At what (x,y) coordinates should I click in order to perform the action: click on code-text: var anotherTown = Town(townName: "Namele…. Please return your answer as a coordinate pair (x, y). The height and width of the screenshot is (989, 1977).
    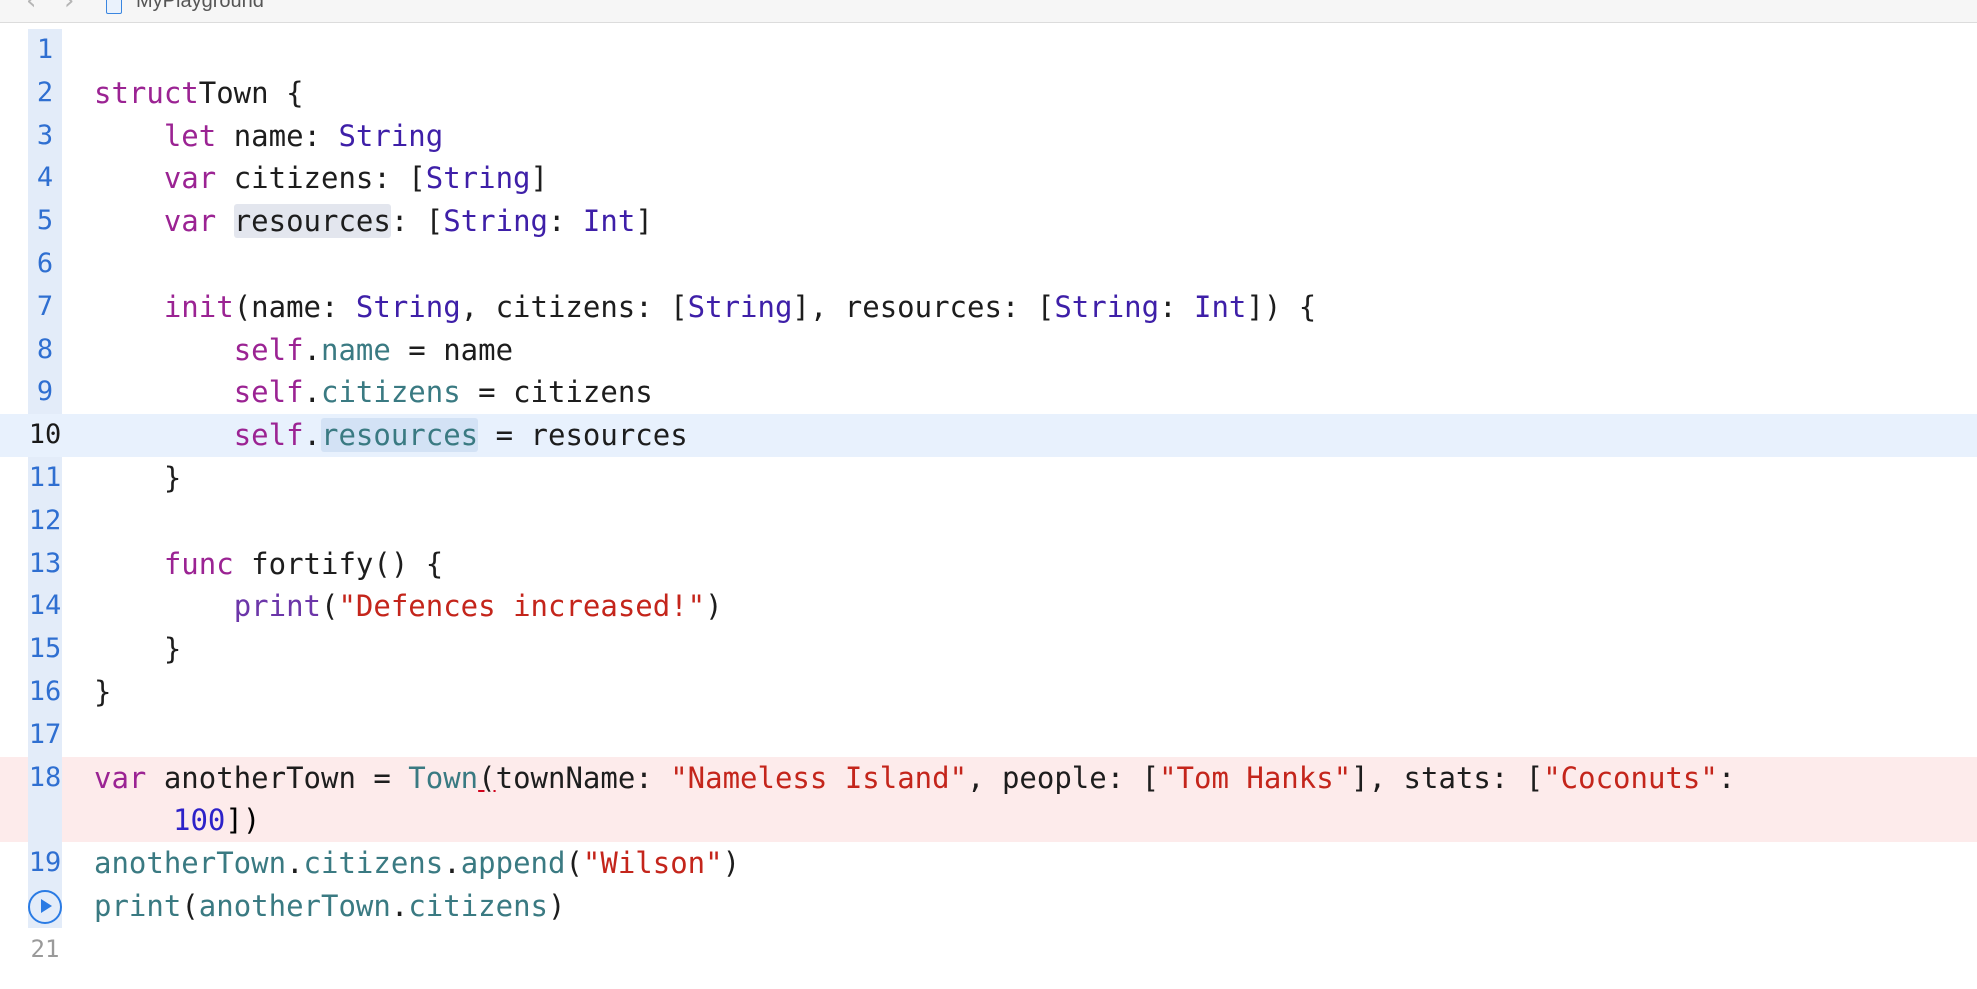
    Looking at the image, I should click on (914, 778).